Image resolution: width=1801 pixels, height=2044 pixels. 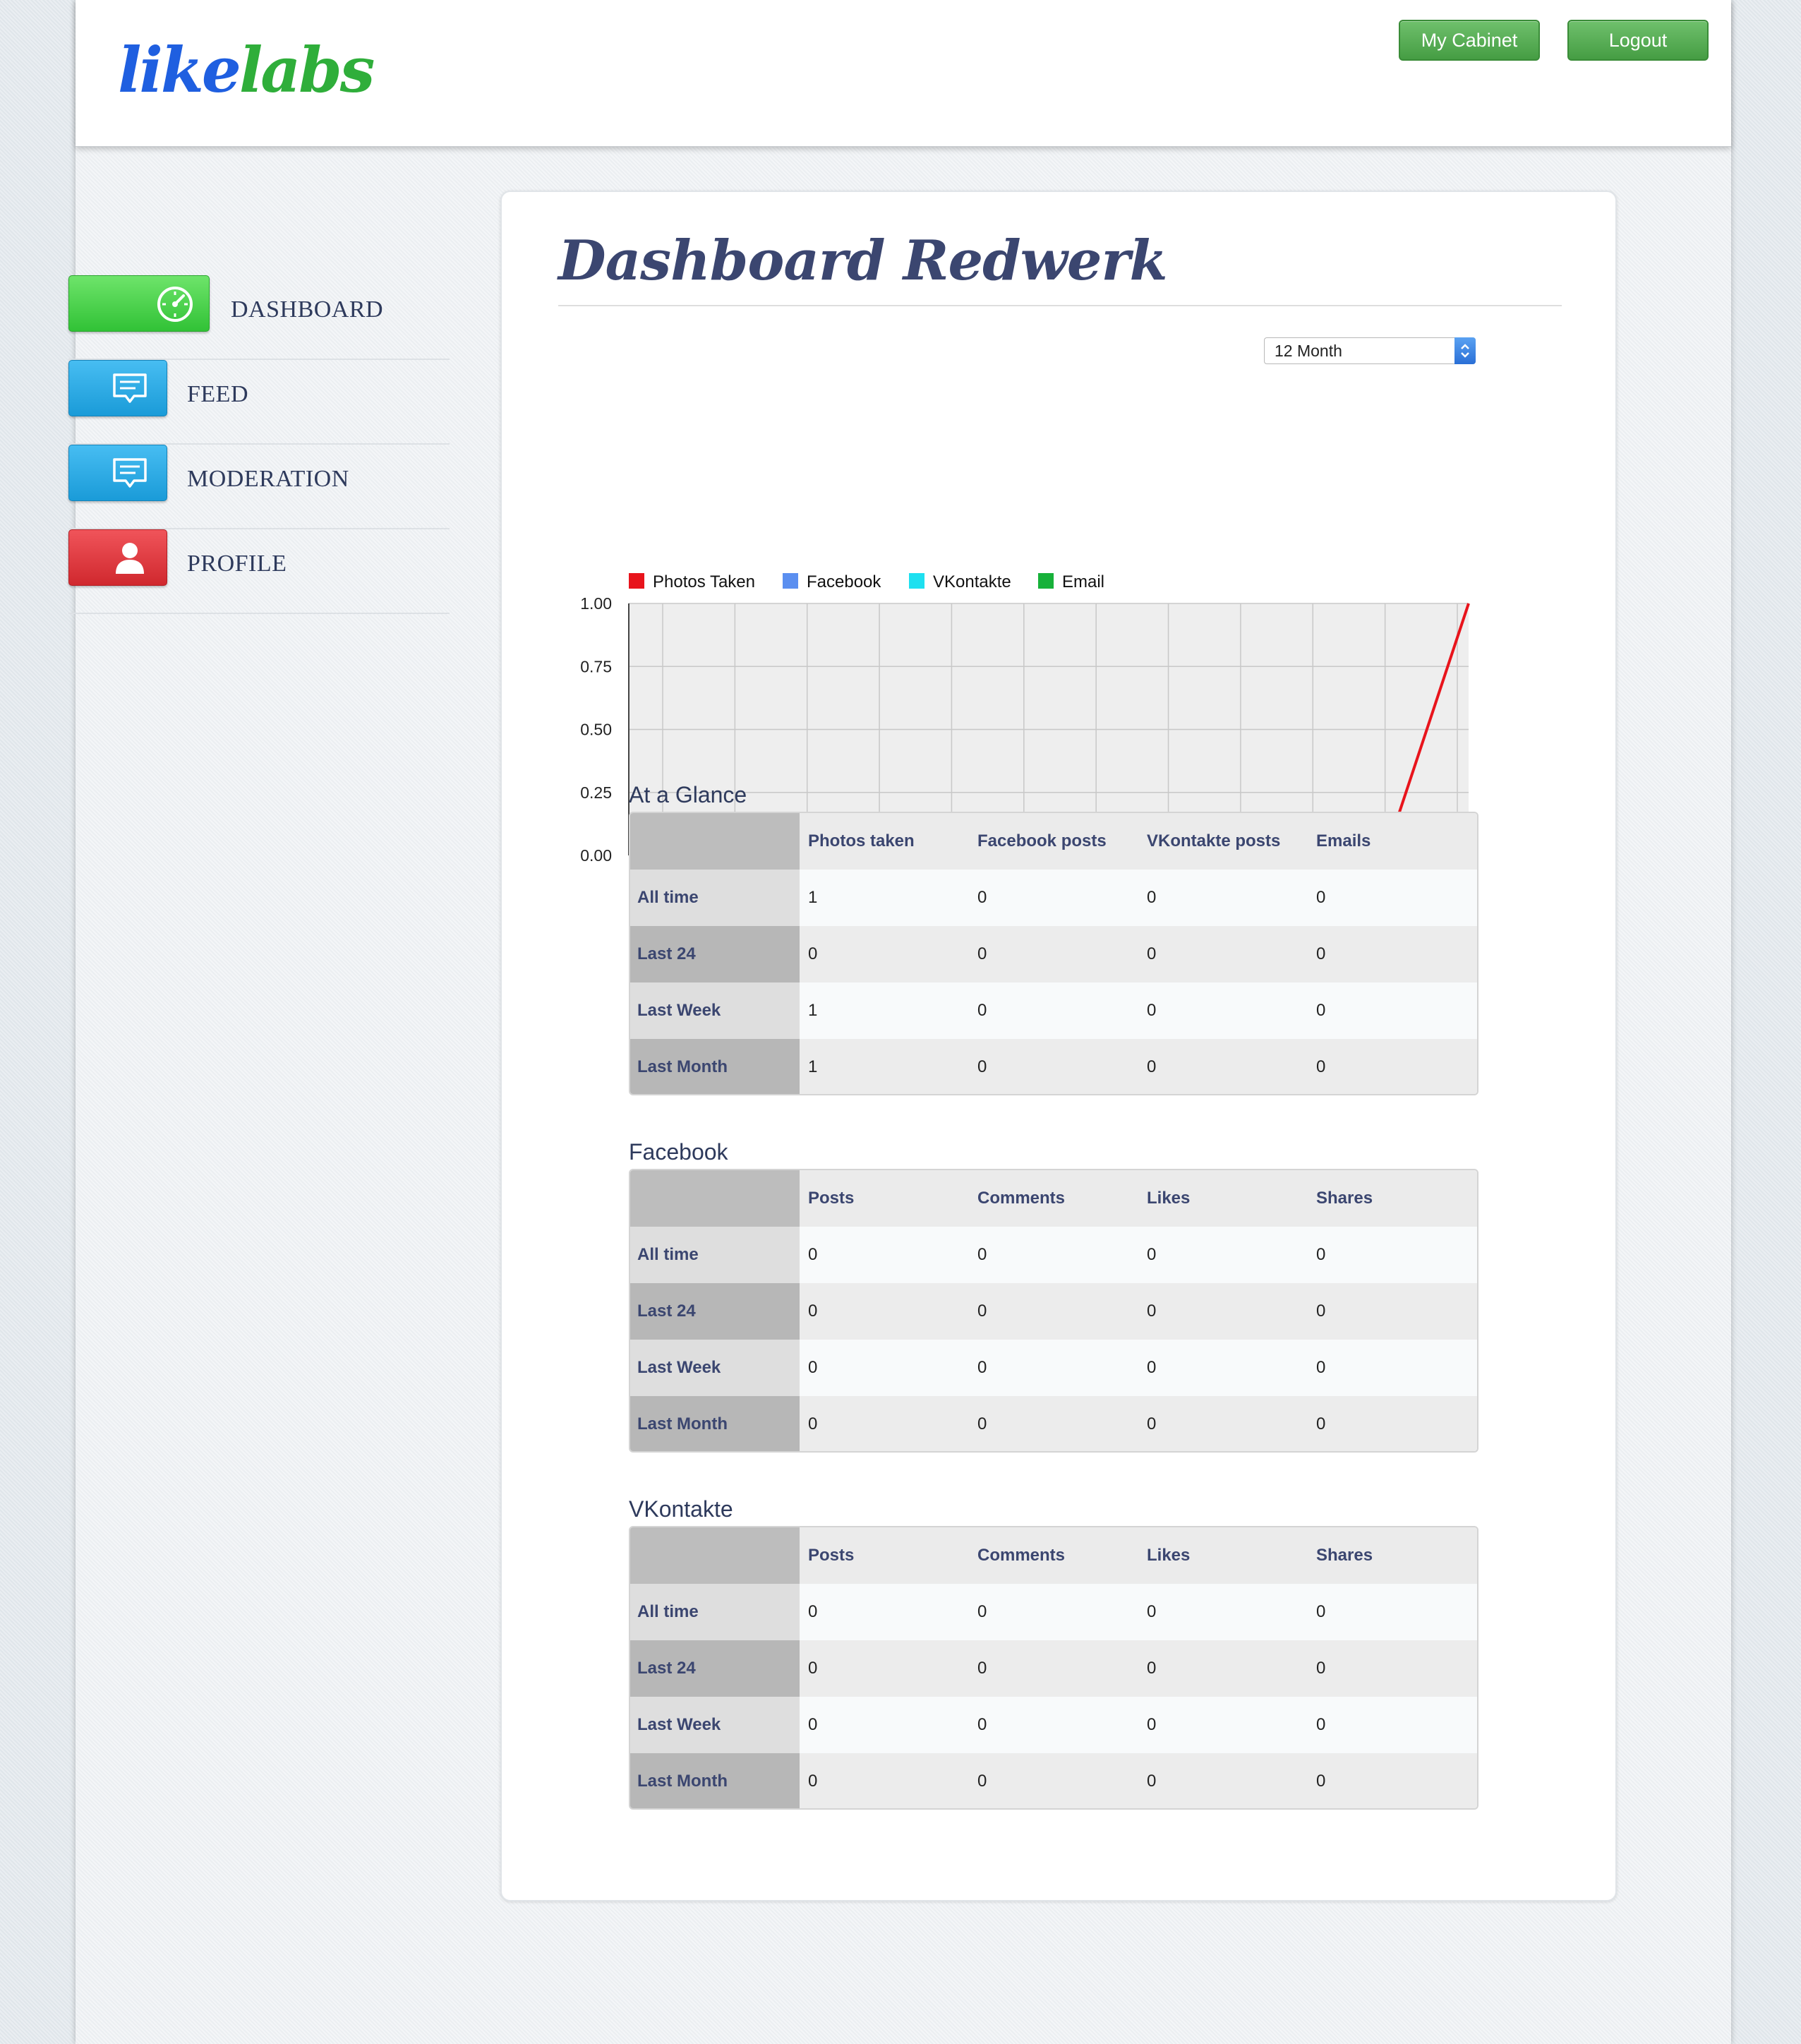 What do you see at coordinates (1053, 1780) in the screenshot?
I see `table-row: Last Month 0 0 0 0` at bounding box center [1053, 1780].